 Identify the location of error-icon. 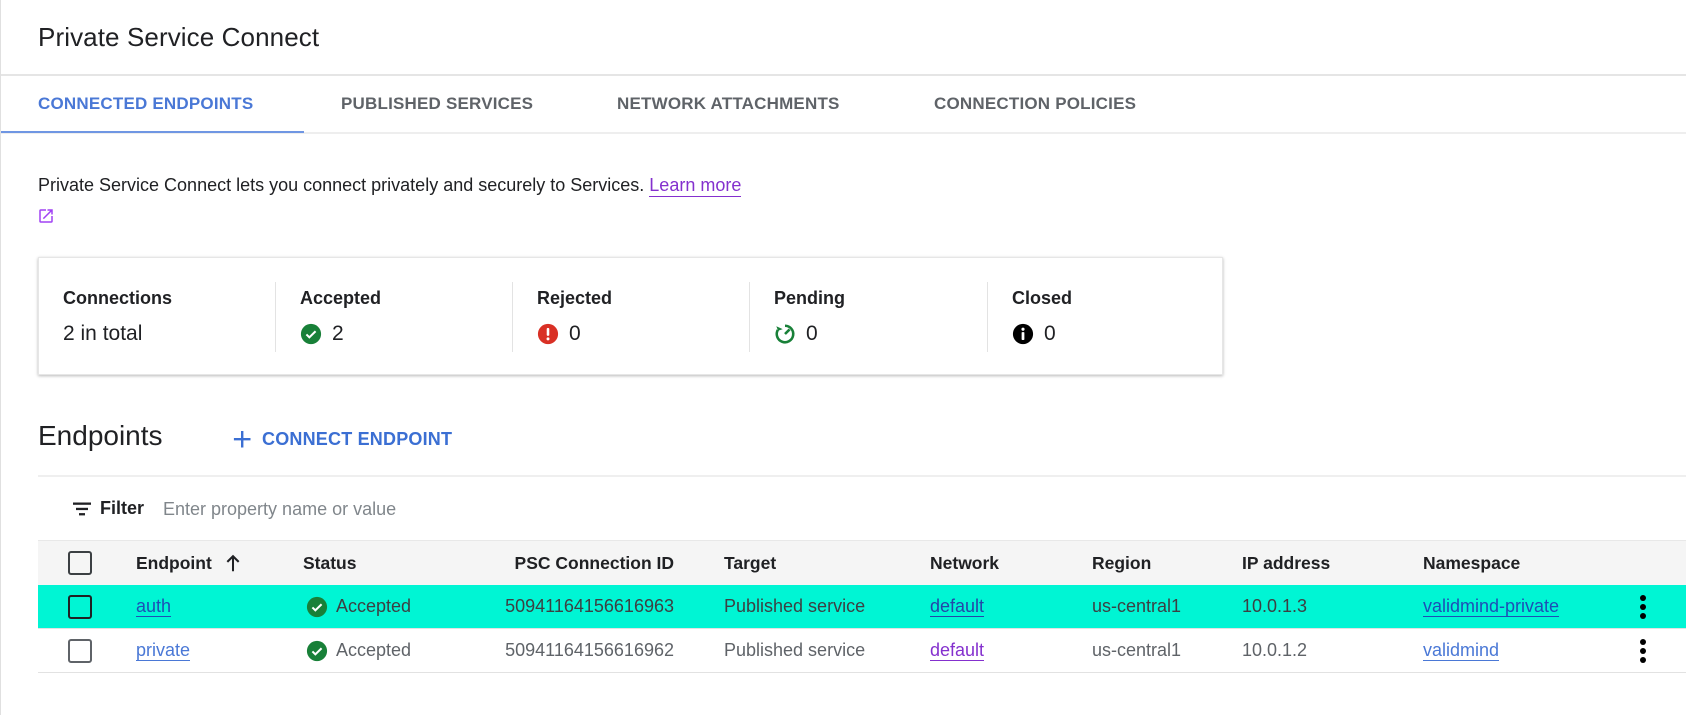
(548, 334).